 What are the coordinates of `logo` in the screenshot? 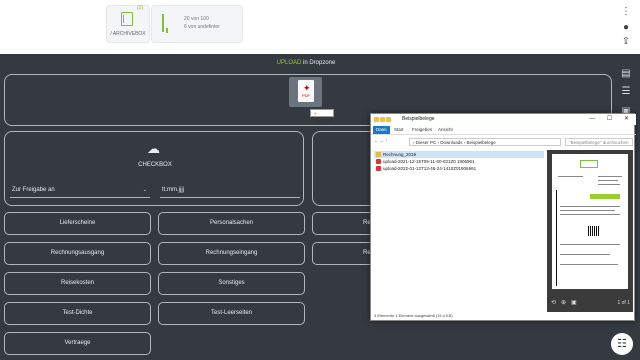 It's located at (589, 164).